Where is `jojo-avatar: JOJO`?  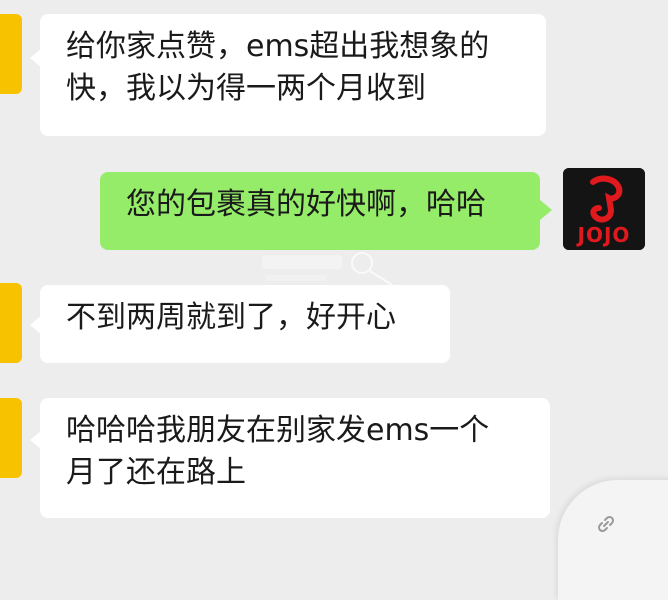
jojo-avatar: JOJO is located at coordinates (604, 209).